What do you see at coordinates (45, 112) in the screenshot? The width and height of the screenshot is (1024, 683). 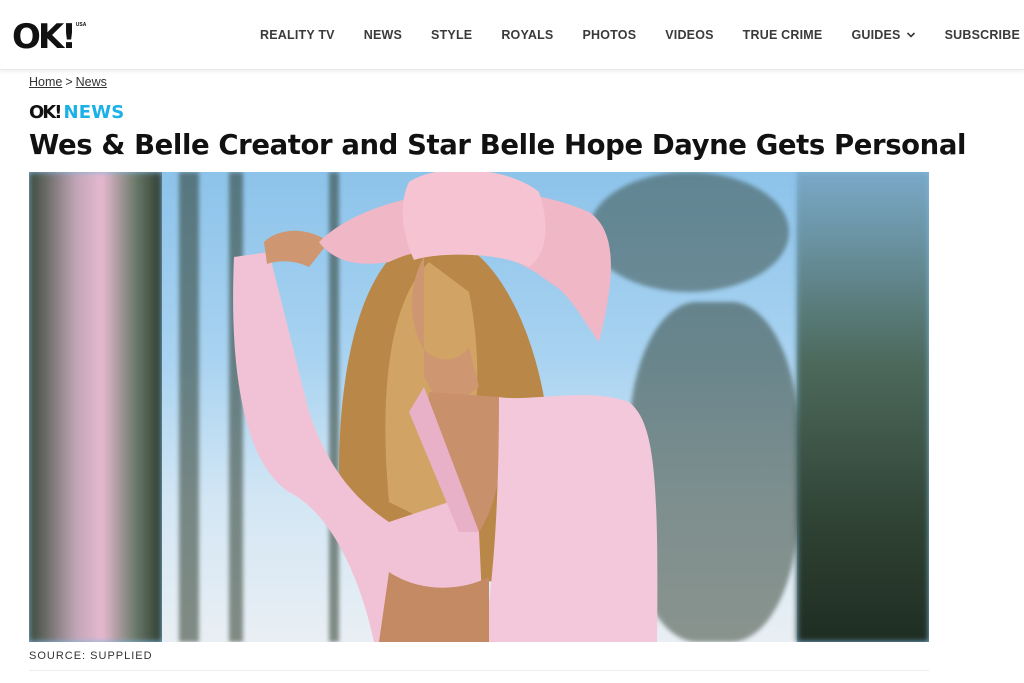 I see `section-tag-logo: OK!` at bounding box center [45, 112].